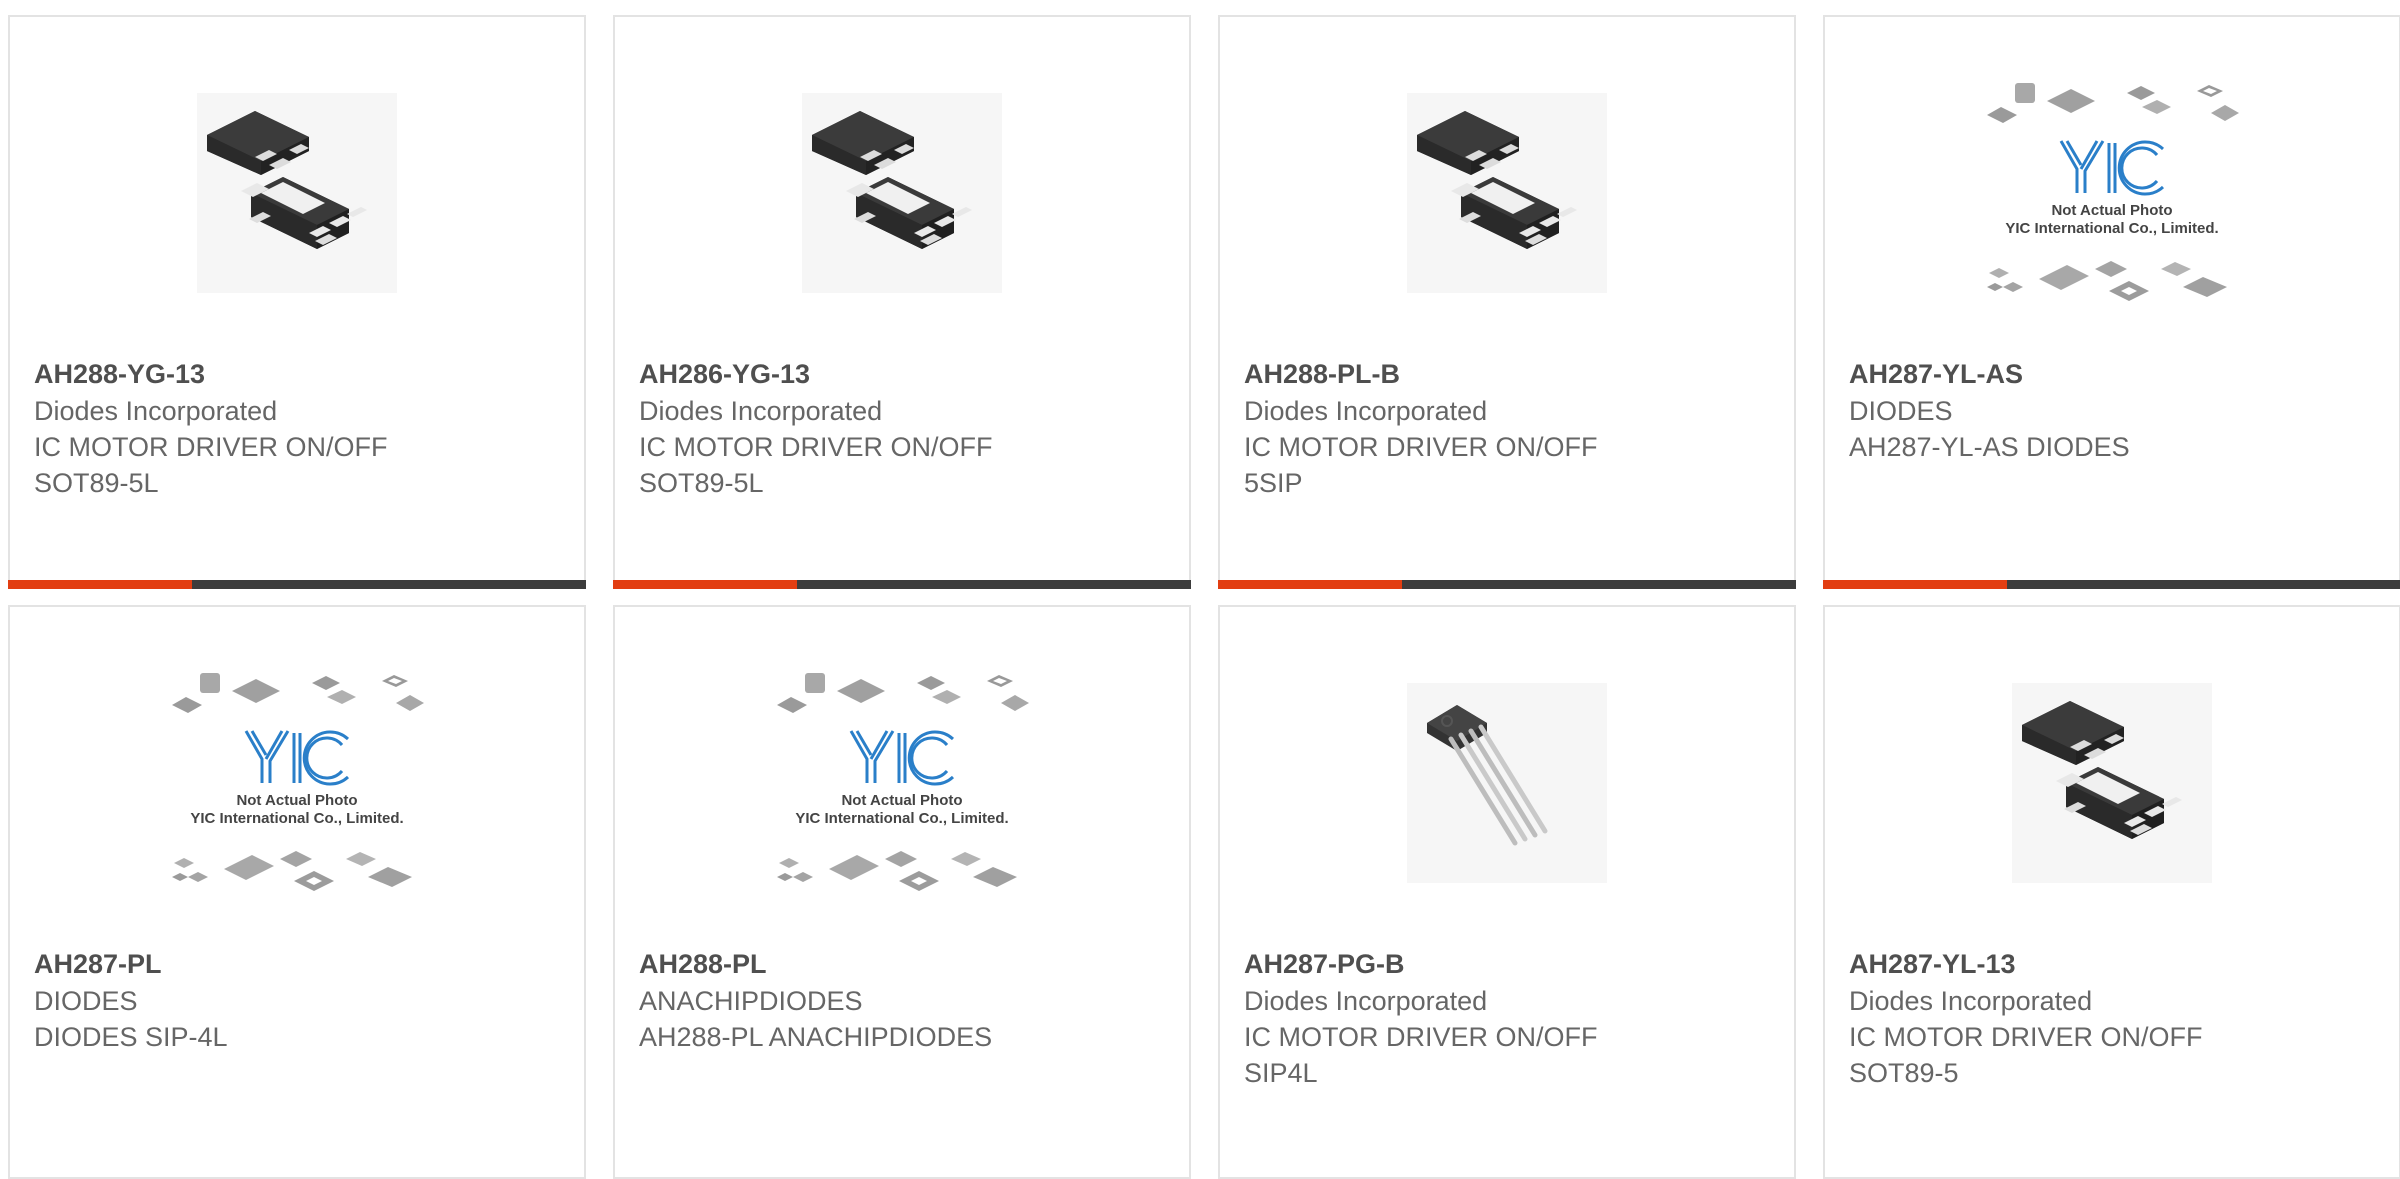 This screenshot has width=2400, height=1179. I want to click on description-text: AH287-YL-AS DIODES, so click(1989, 447).